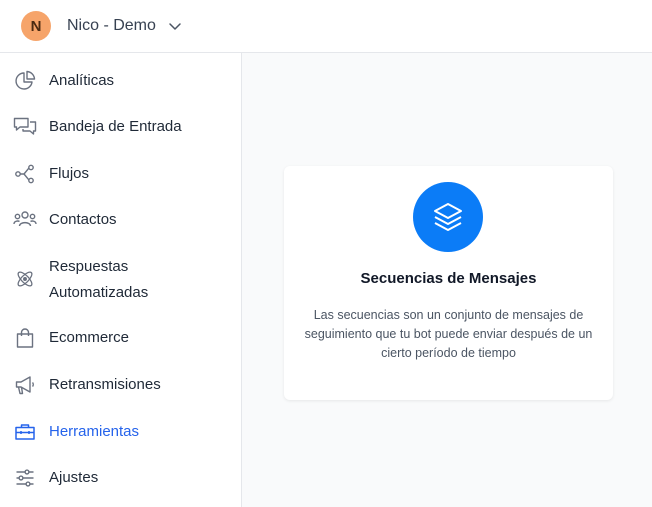  I want to click on workspace-switcher: N Nico - Demo, so click(101, 26).